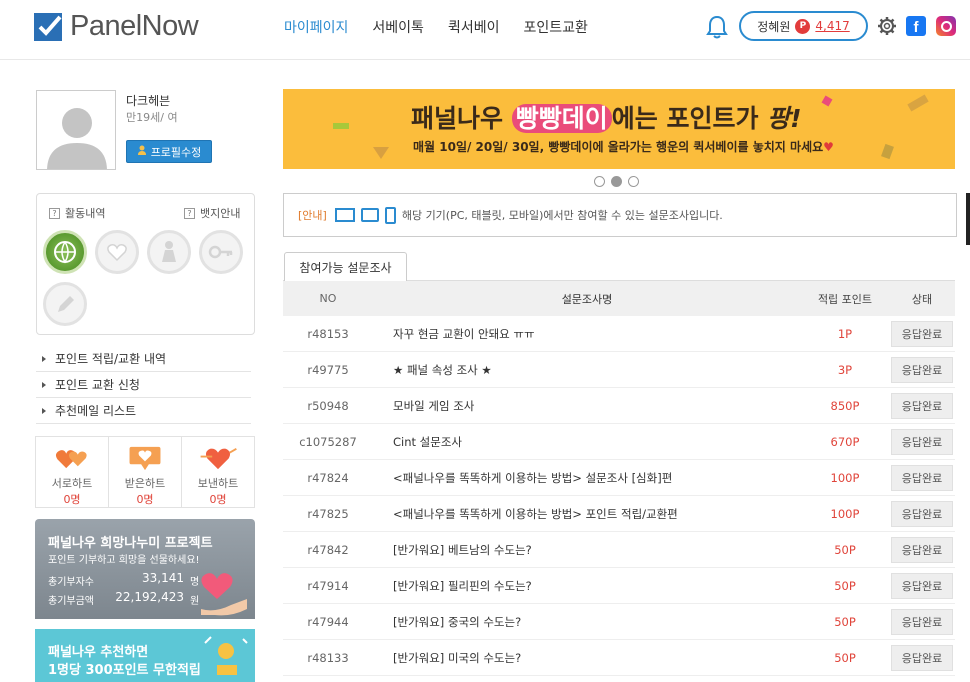 The width and height of the screenshot is (970, 682). What do you see at coordinates (587, 334) in the screenshot?
I see `survey-title: 자꾸 현금 교환이 안돼요 ㅠㅠ` at bounding box center [587, 334].